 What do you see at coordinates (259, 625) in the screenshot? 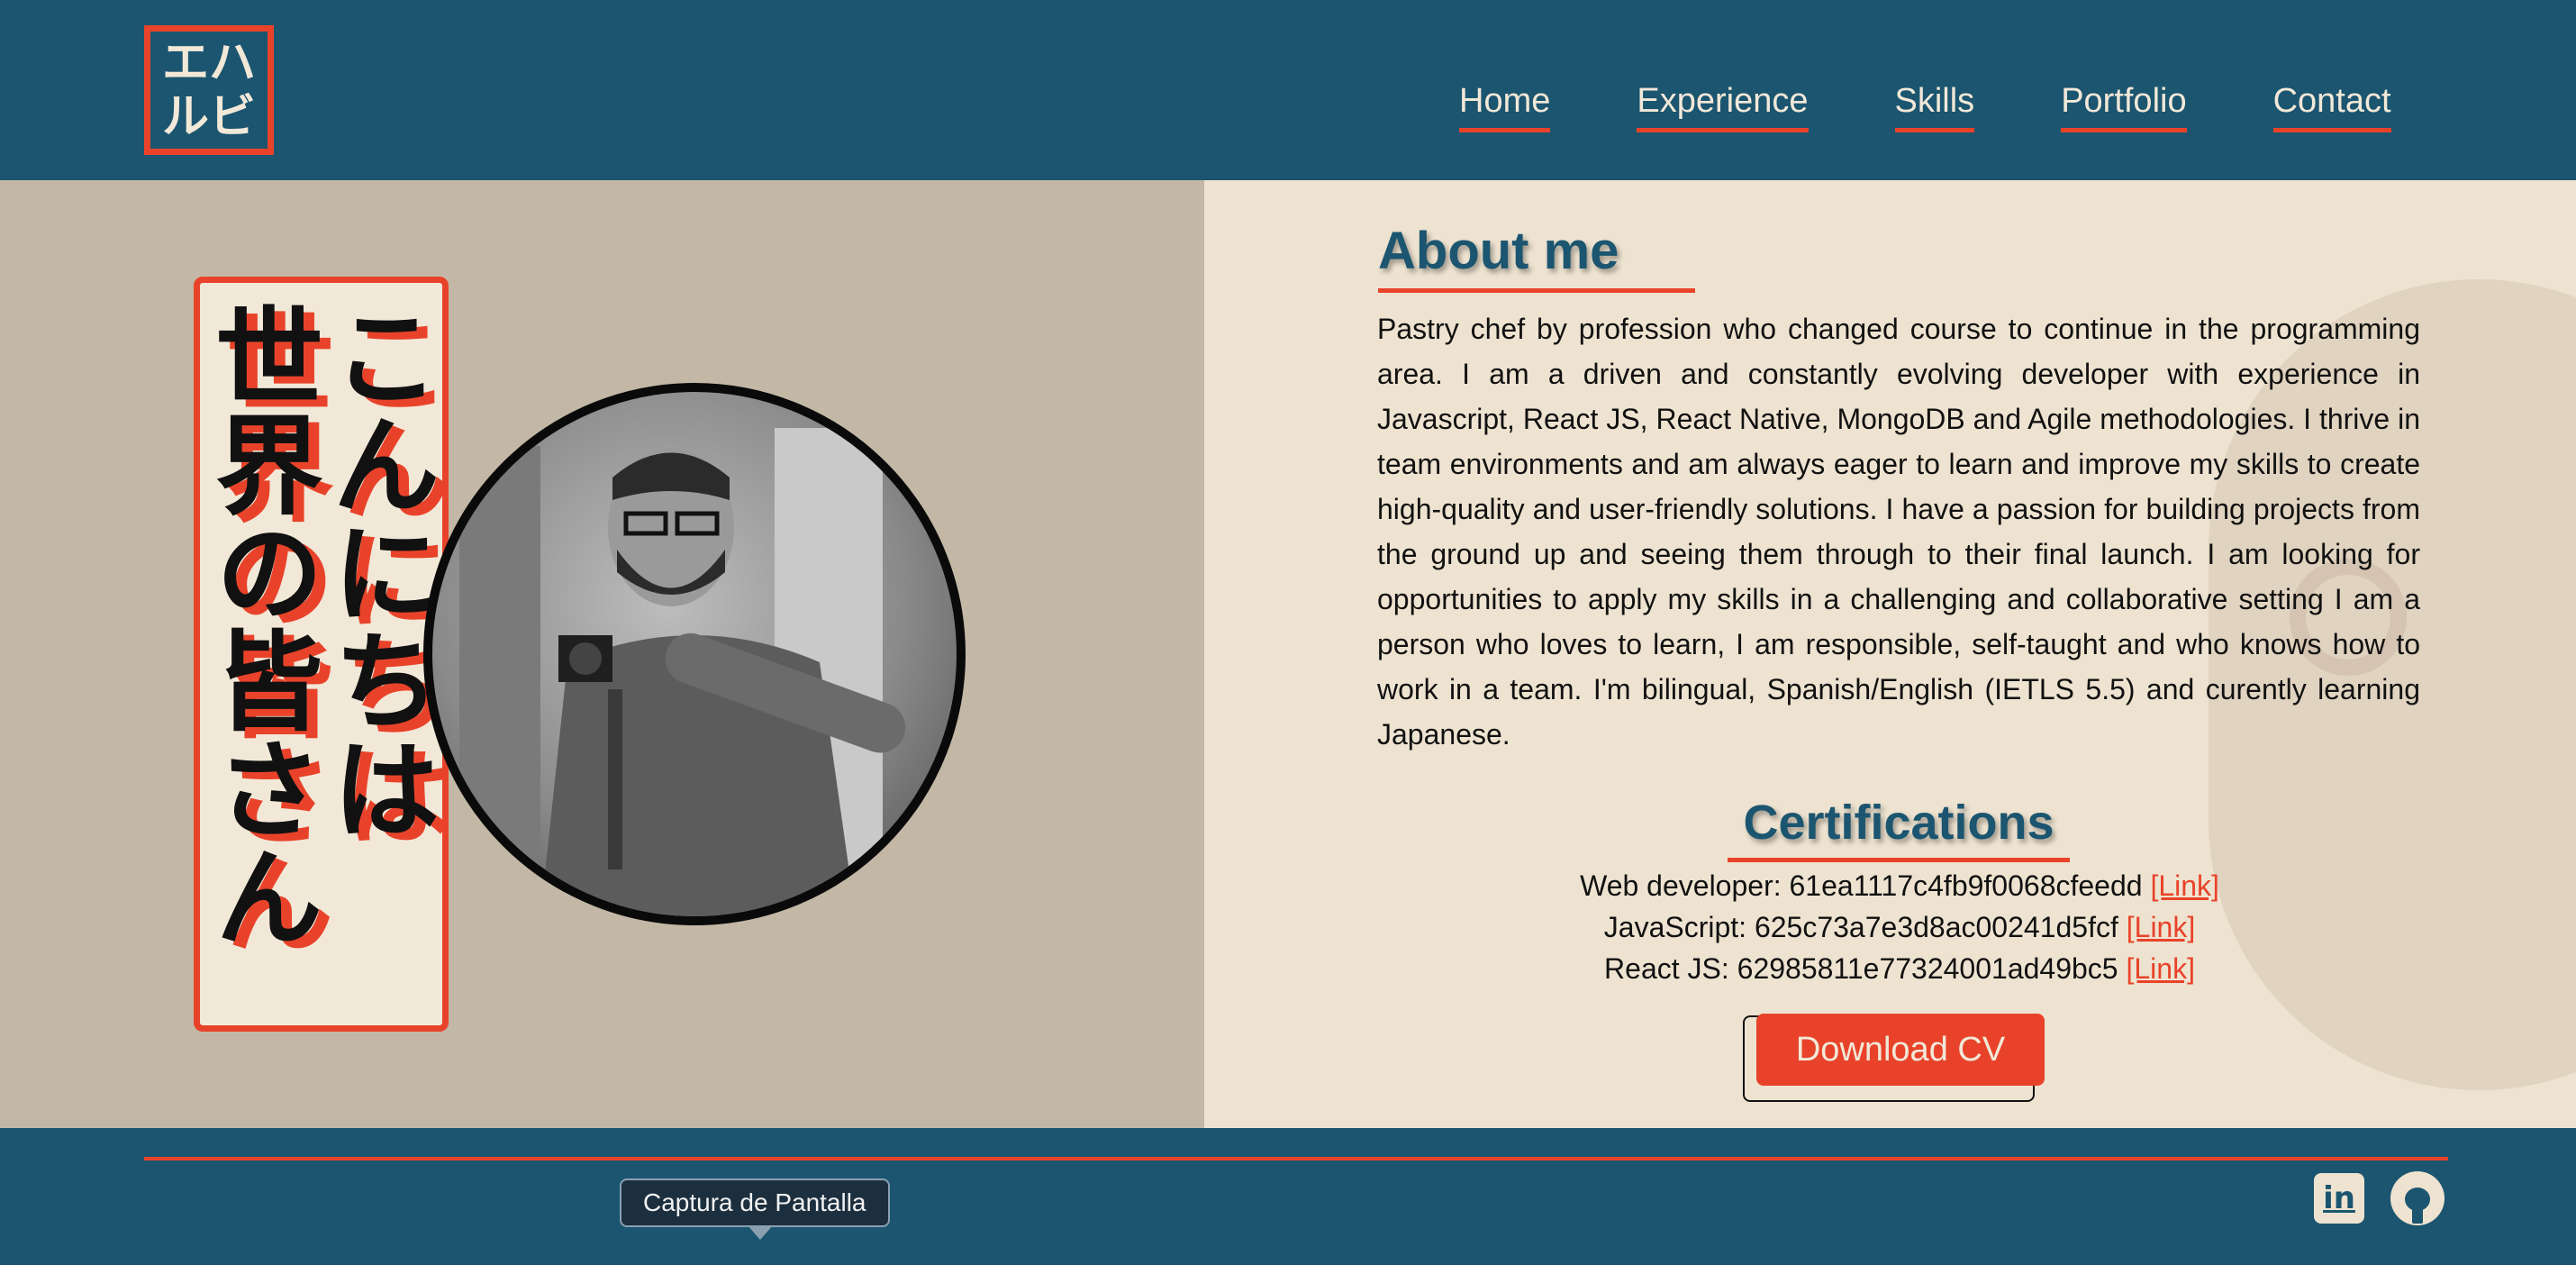
I see `greeting-text-left: 世界の皆さん` at bounding box center [259, 625].